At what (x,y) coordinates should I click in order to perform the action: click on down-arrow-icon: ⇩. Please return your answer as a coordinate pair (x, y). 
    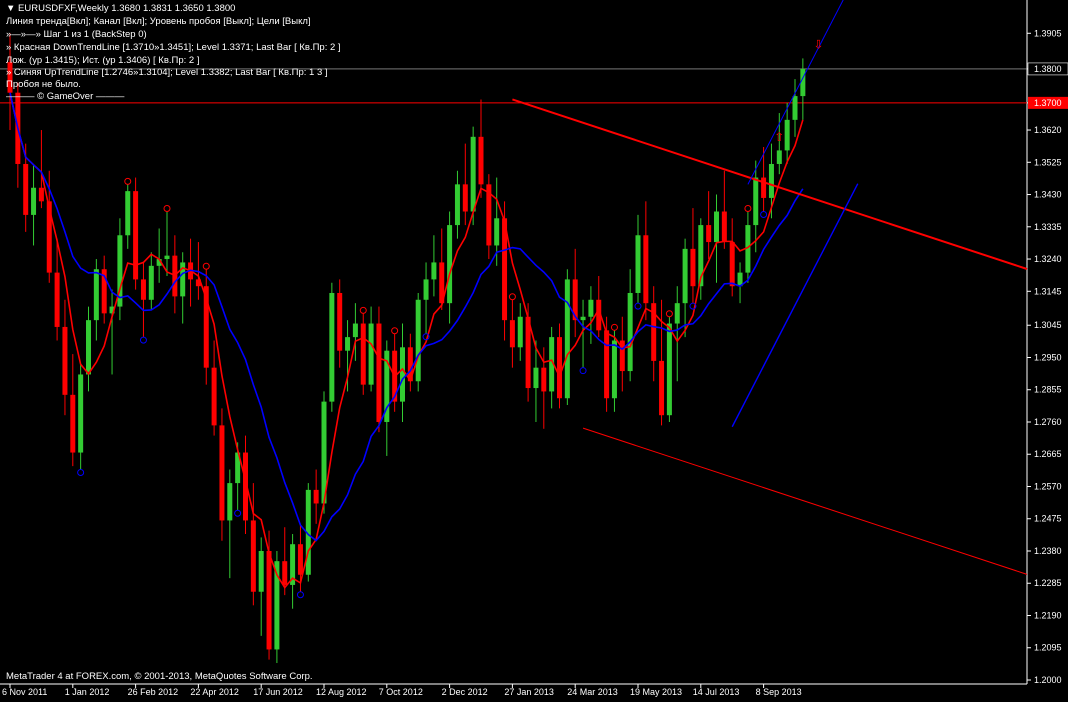
    Looking at the image, I should click on (819, 44).